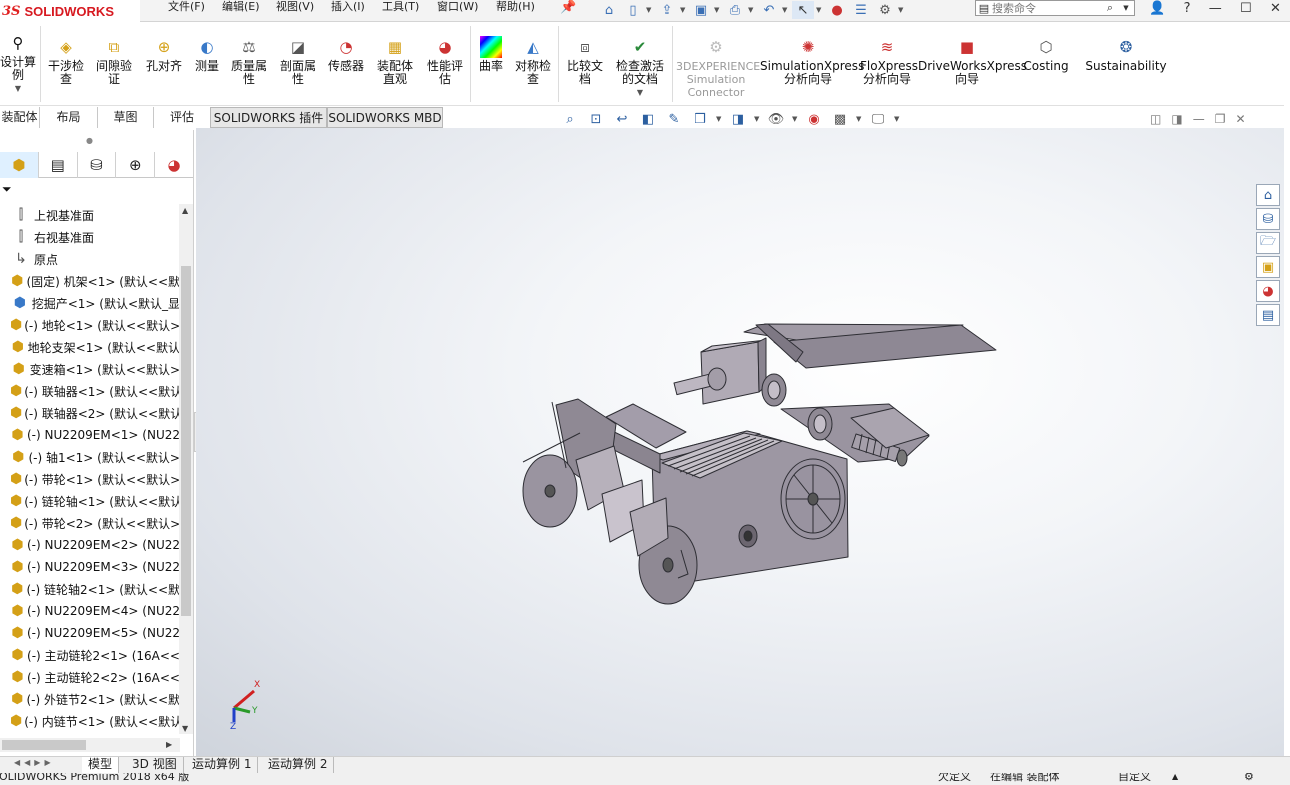 The width and height of the screenshot is (1290, 785). What do you see at coordinates (20, 117) in the screenshot?
I see `tab-assembly: 装配体` at bounding box center [20, 117].